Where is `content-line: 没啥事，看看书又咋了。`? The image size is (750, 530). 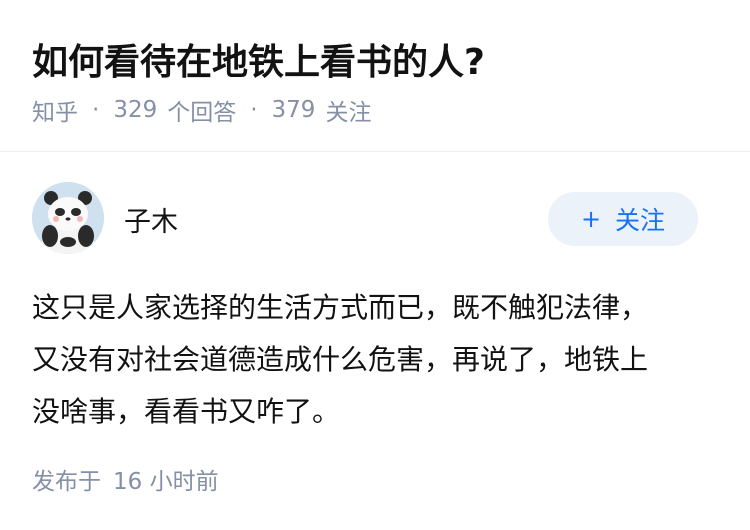
content-line: 没啥事，看看书又咋了。 is located at coordinates (186, 411).